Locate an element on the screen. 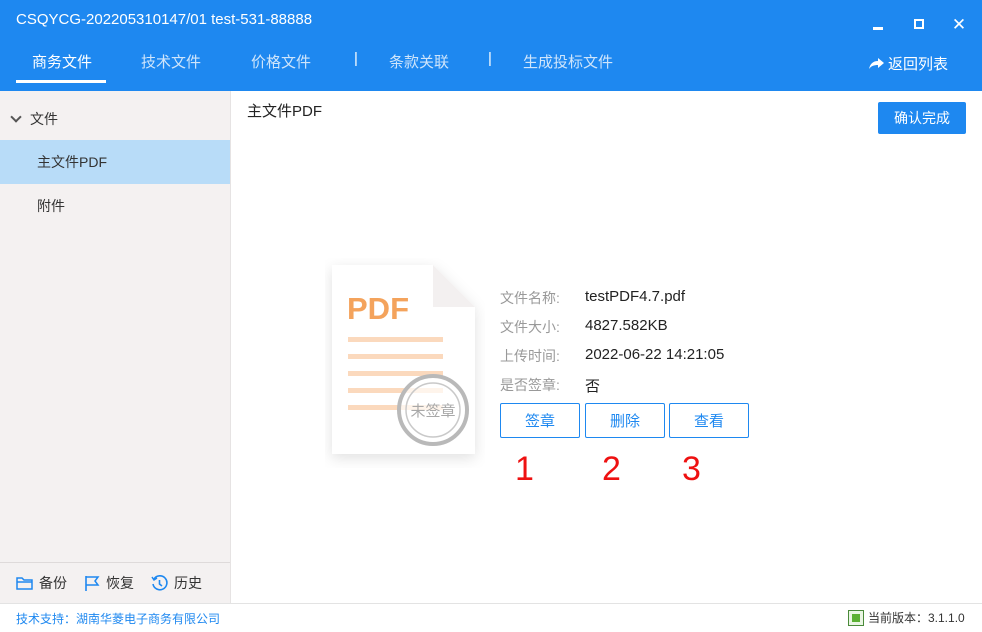 Image resolution: width=982 pixels, height=632 pixels. tree-root-label: 文件 is located at coordinates (44, 119).